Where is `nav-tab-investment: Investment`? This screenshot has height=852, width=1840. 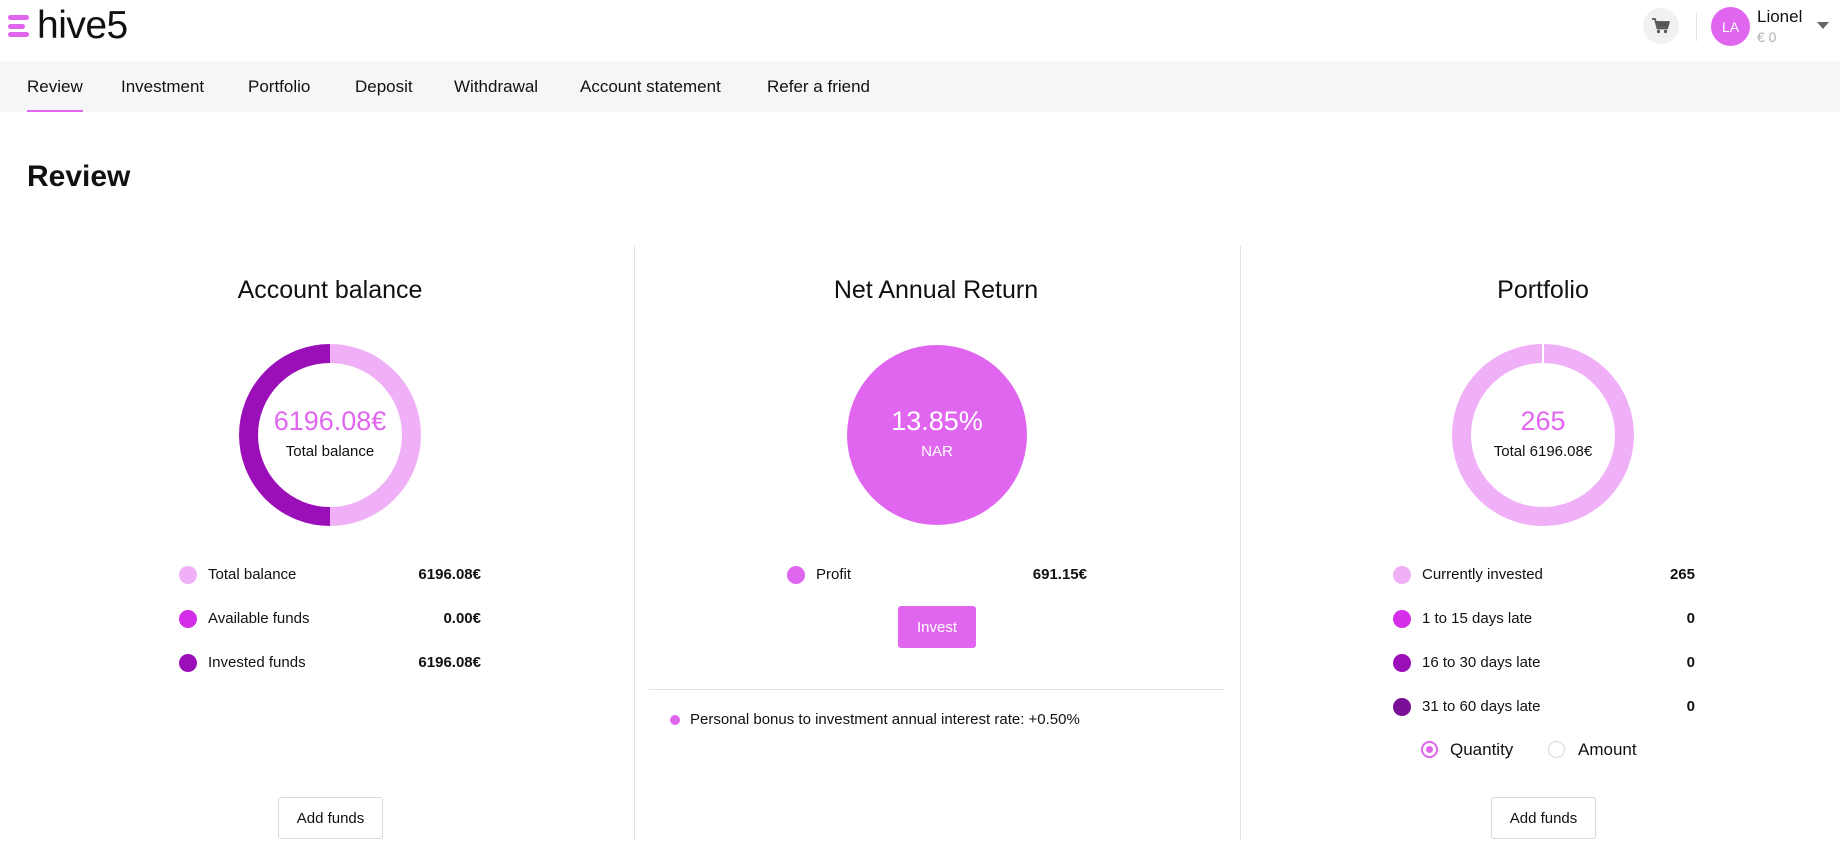
nav-tab-investment: Investment is located at coordinates (162, 86).